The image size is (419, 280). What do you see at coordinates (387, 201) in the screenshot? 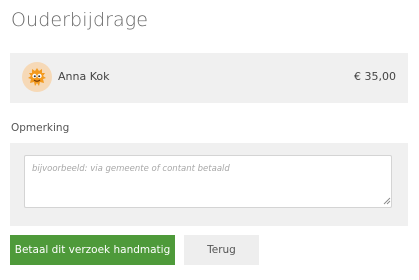
I see `resize-grip-icon` at bounding box center [387, 201].